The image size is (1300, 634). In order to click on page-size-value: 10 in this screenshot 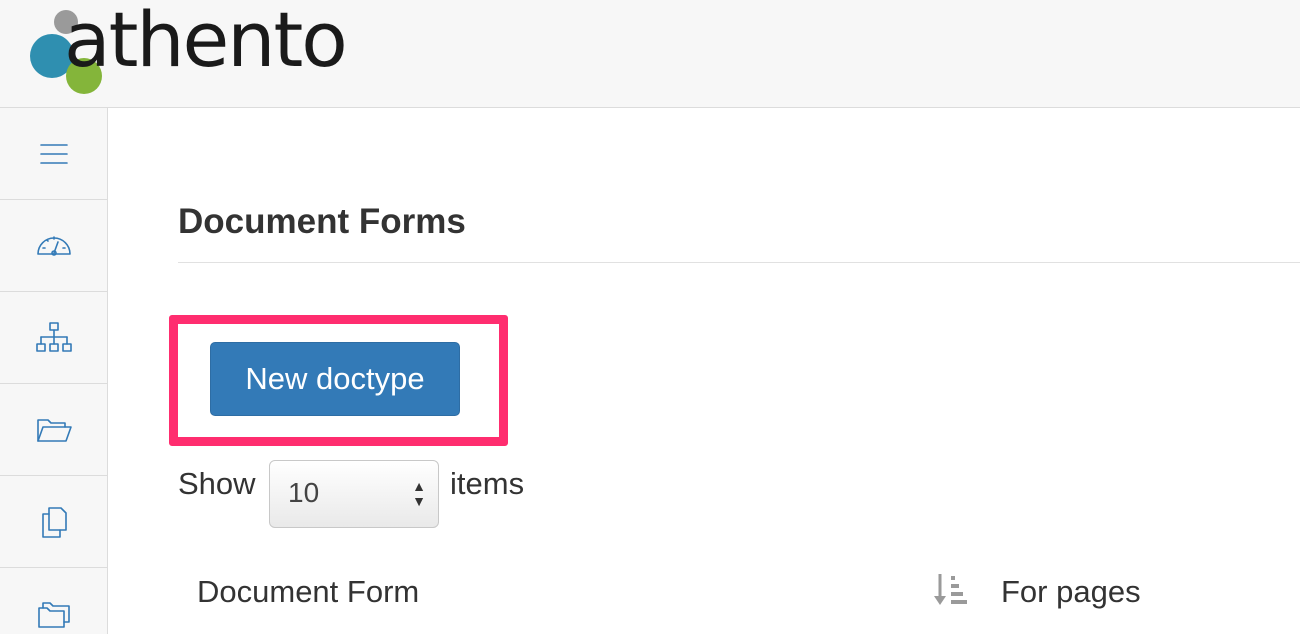, I will do `click(304, 492)`.